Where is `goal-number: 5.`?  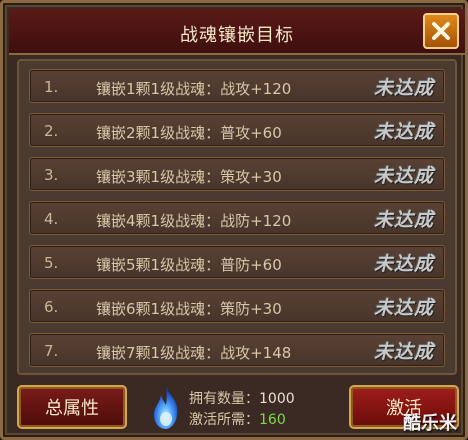
goal-number: 5. is located at coordinates (51, 263).